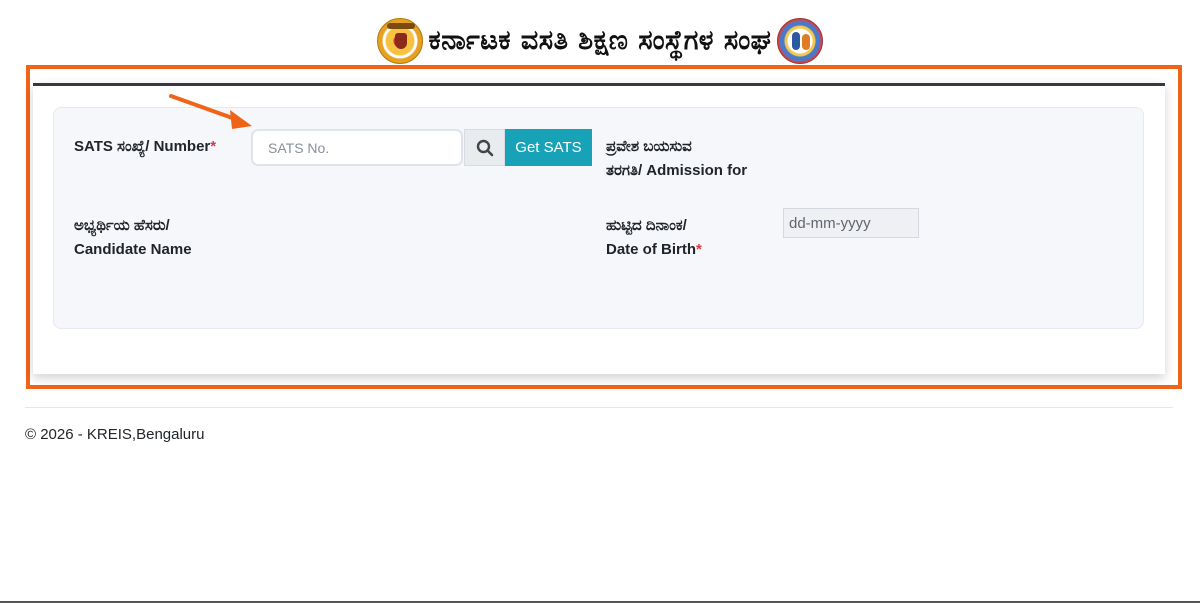 The image size is (1200, 603). I want to click on footer-divider, so click(599, 407).